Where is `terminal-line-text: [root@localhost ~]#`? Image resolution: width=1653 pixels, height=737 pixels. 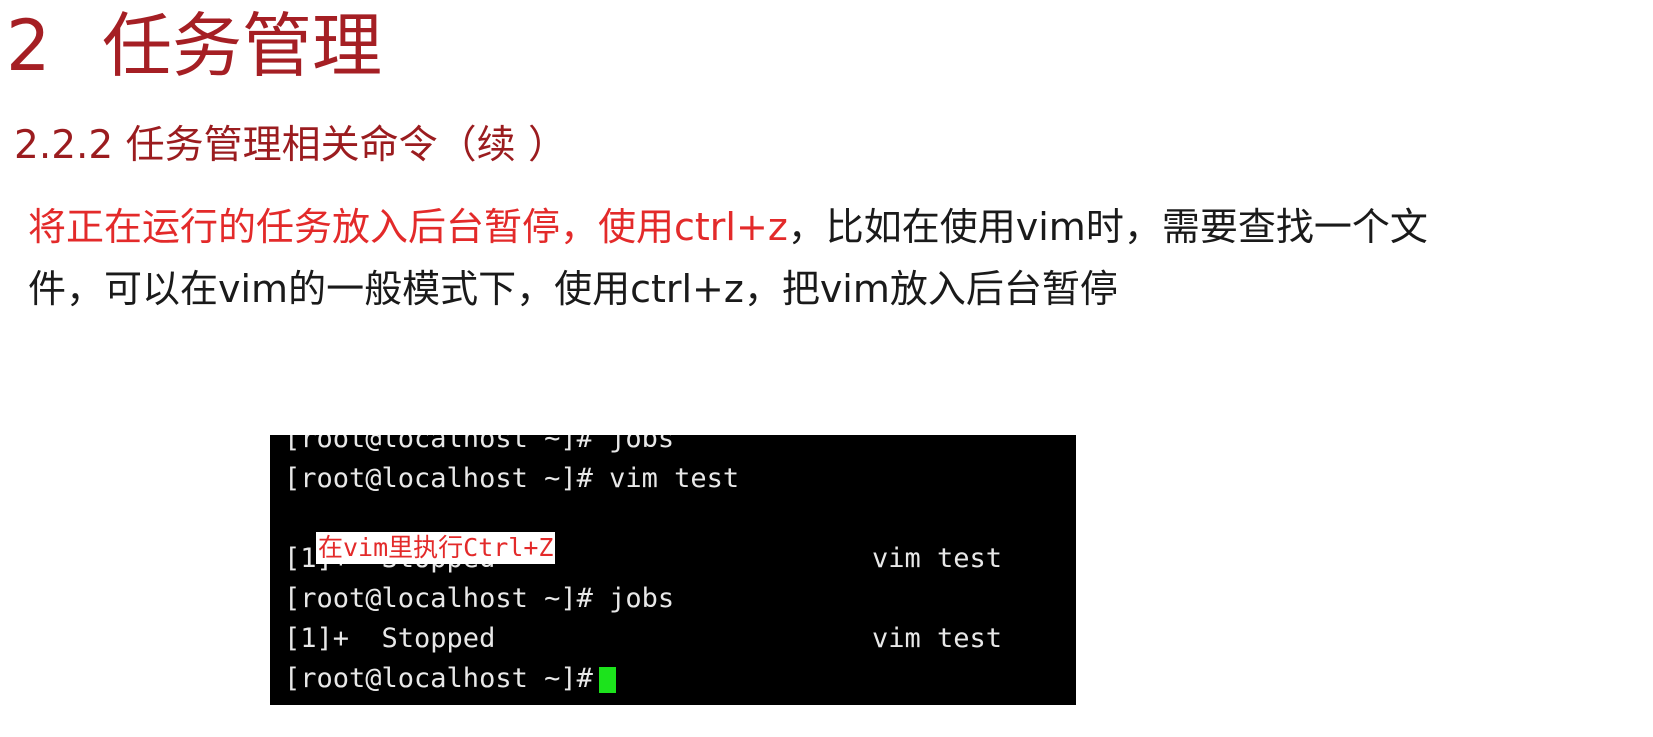
terminal-line-text: [root@localhost ~]# is located at coordinates (438, 678).